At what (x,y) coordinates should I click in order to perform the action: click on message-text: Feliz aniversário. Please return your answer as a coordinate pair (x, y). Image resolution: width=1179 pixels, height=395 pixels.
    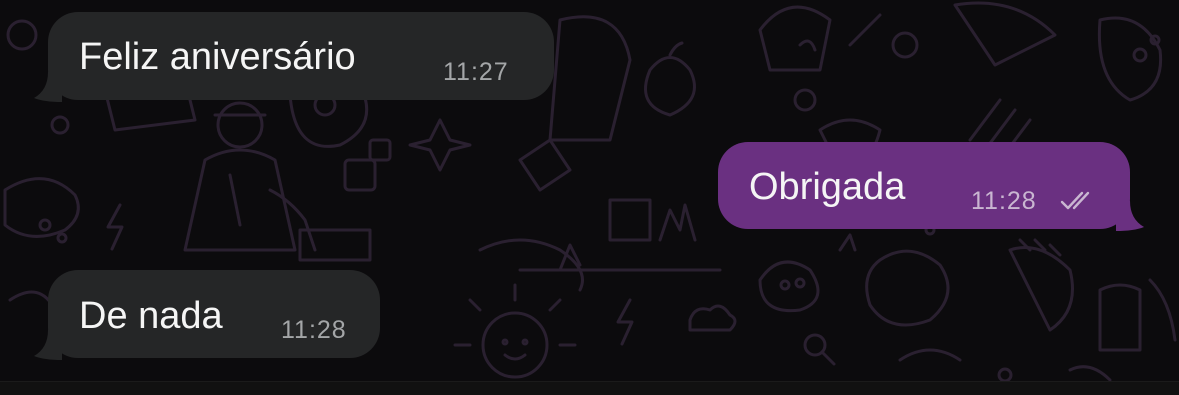
    Looking at the image, I should click on (217, 57).